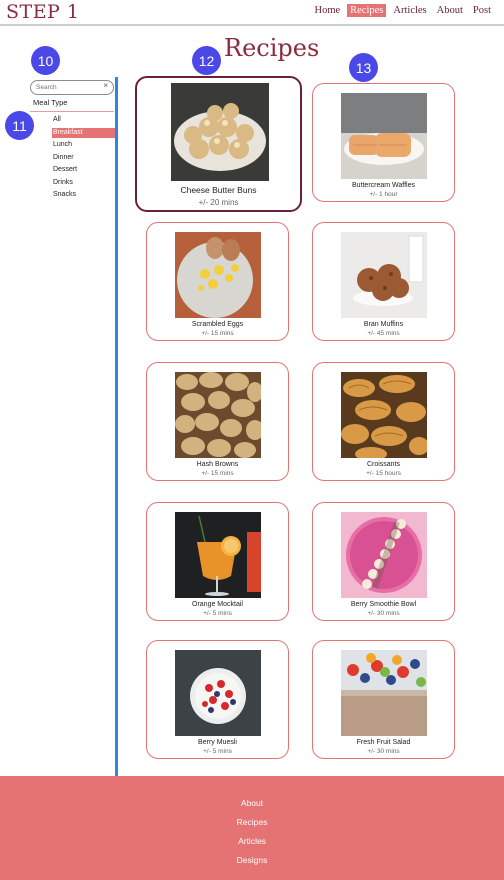 The width and height of the screenshot is (504, 880). I want to click on potatoes-icon, so click(218, 415).